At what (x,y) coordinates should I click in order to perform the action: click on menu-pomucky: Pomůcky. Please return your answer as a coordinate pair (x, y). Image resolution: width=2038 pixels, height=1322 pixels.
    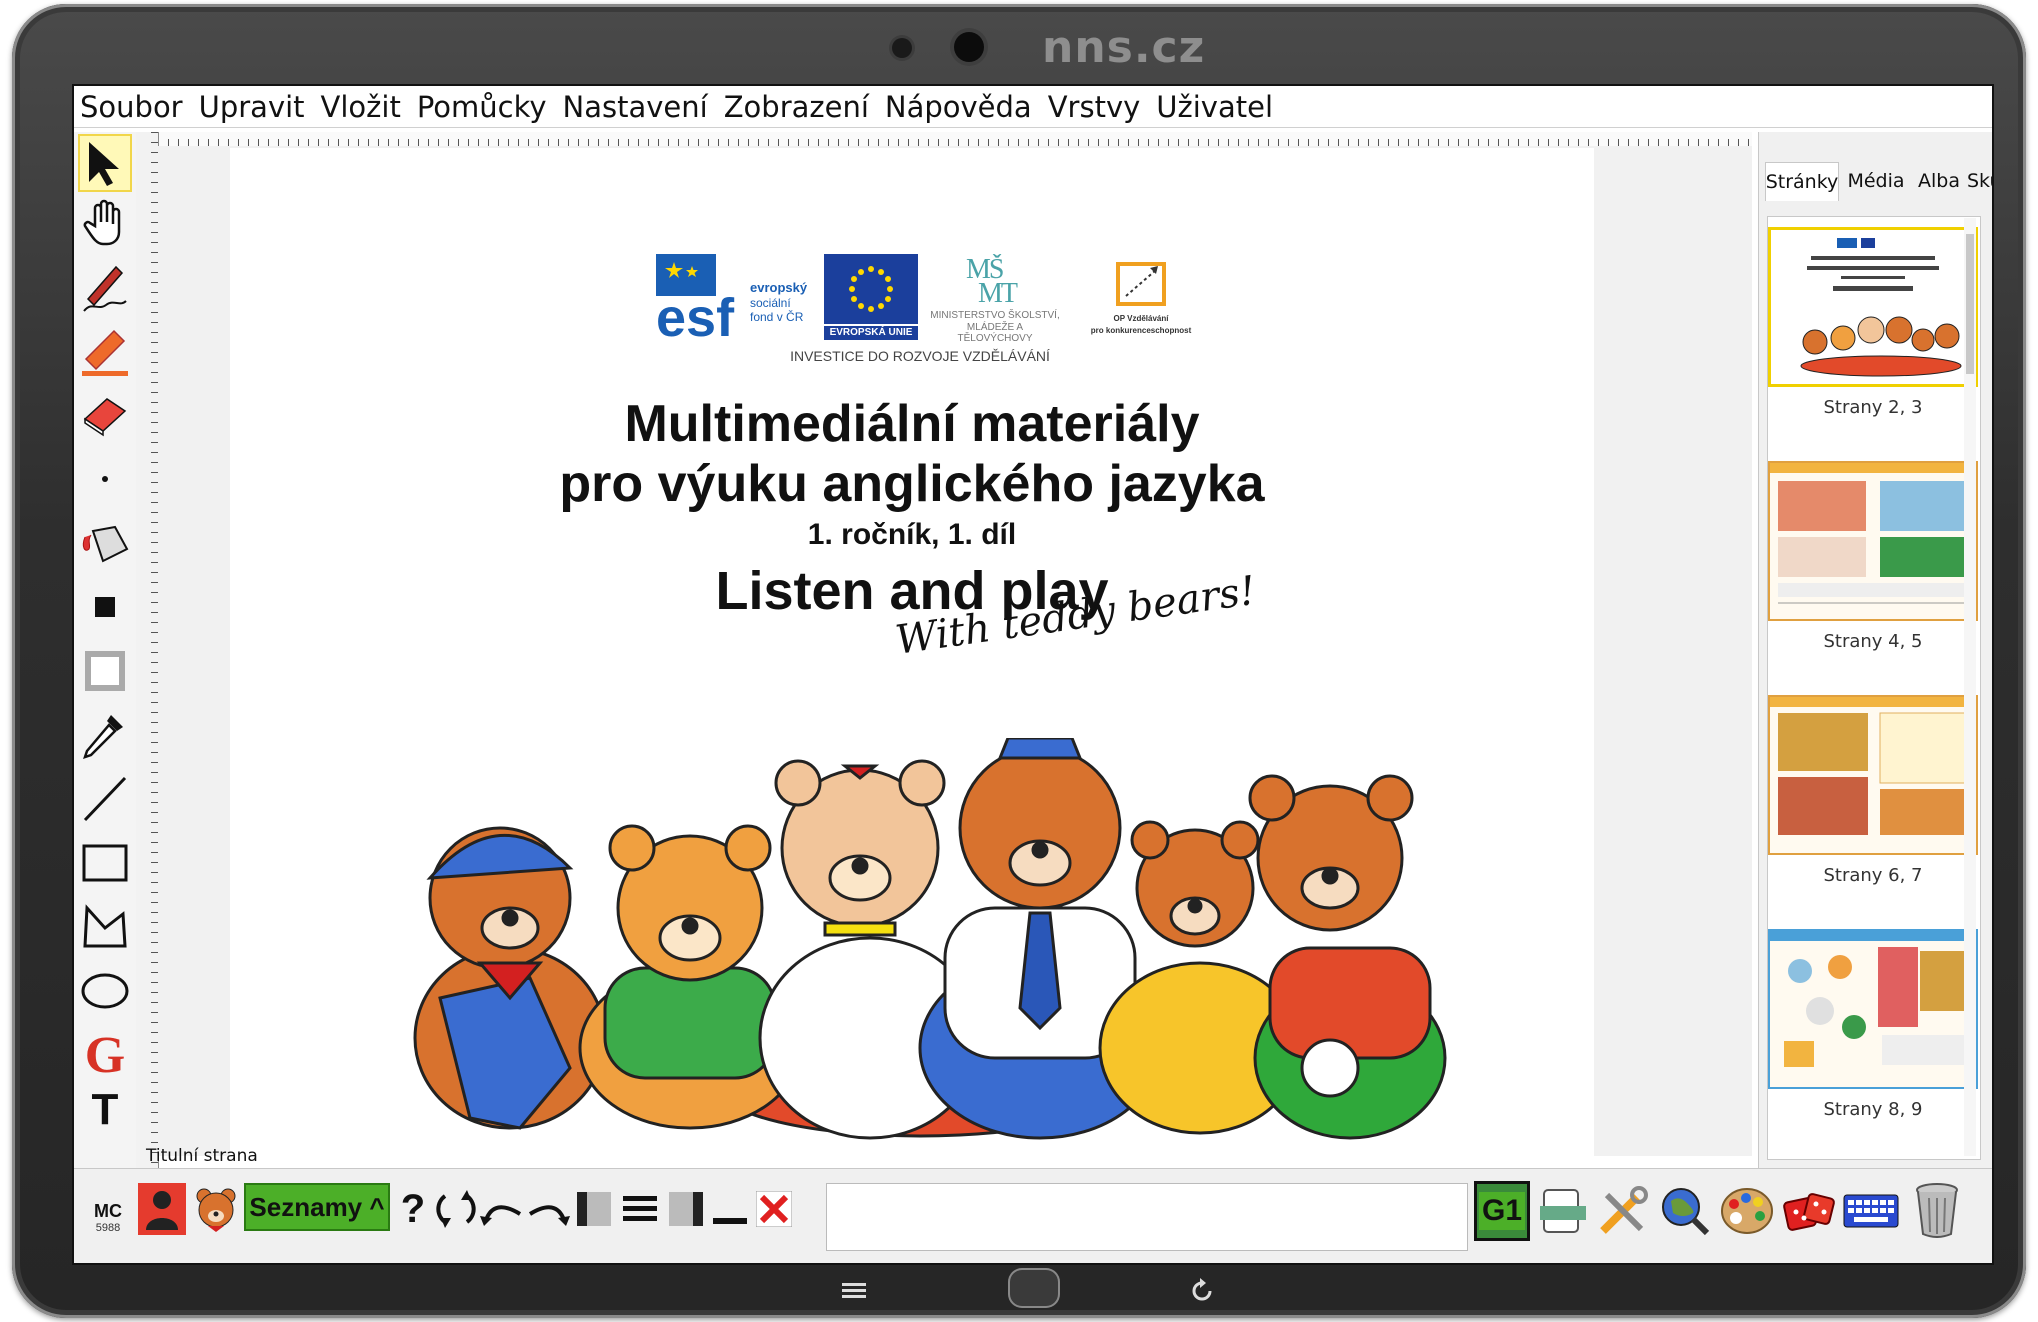
    Looking at the image, I should click on (482, 107).